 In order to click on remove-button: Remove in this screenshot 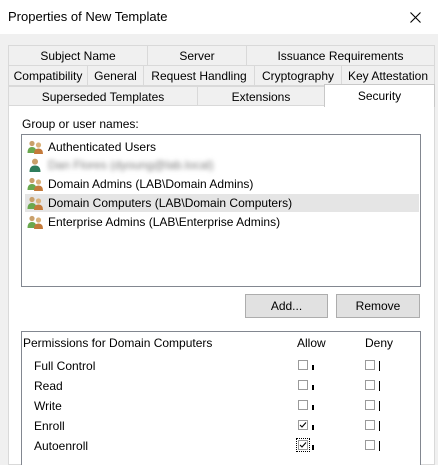, I will do `click(378, 306)`.